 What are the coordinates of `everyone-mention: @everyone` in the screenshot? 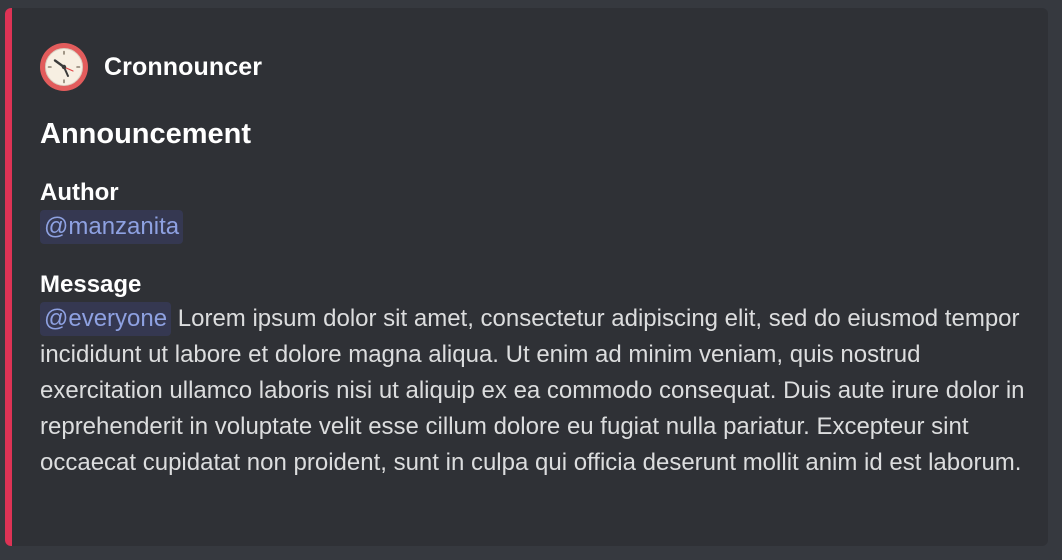 It's located at (106, 319).